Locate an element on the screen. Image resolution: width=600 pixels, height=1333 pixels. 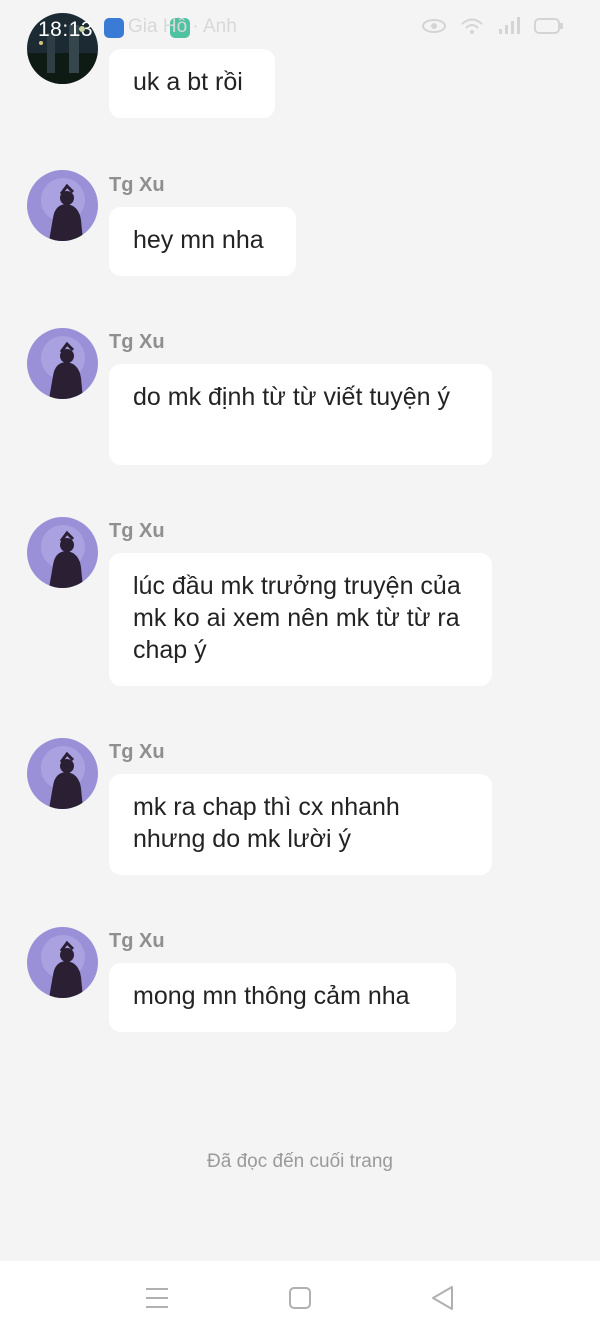
battery-icon is located at coordinates (548, 26).